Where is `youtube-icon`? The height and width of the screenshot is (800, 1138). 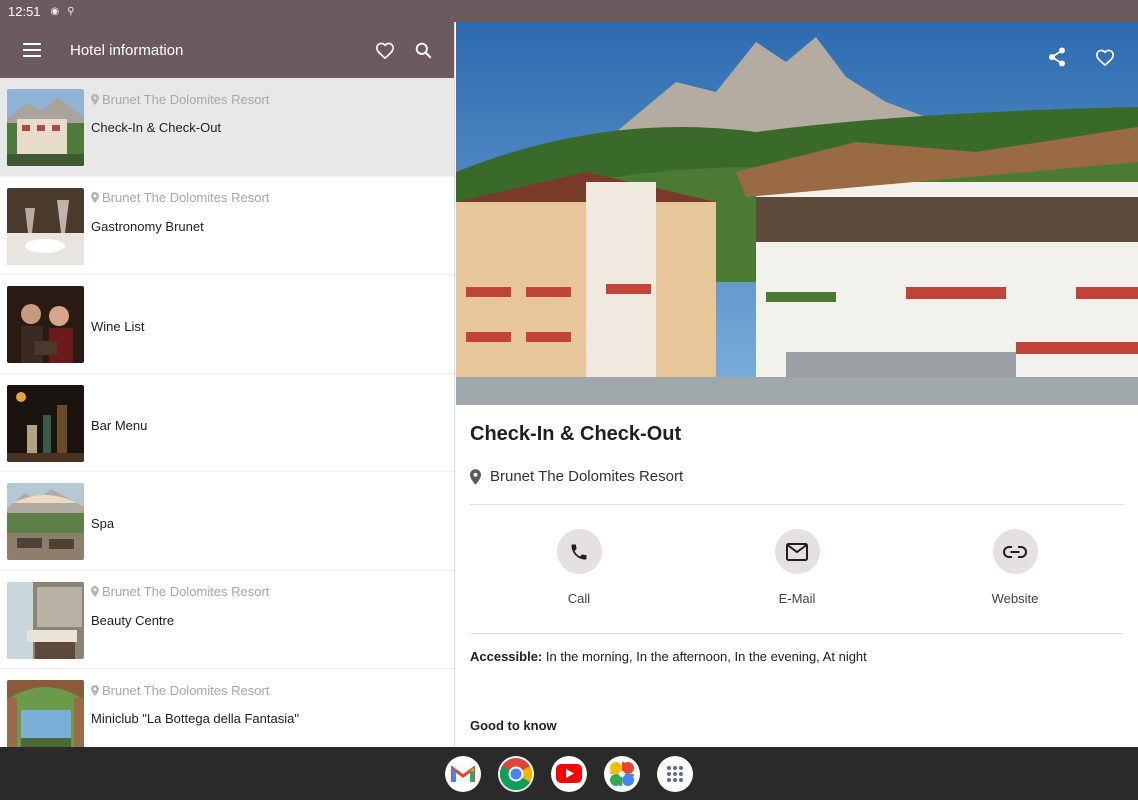
youtube-icon is located at coordinates (569, 773).